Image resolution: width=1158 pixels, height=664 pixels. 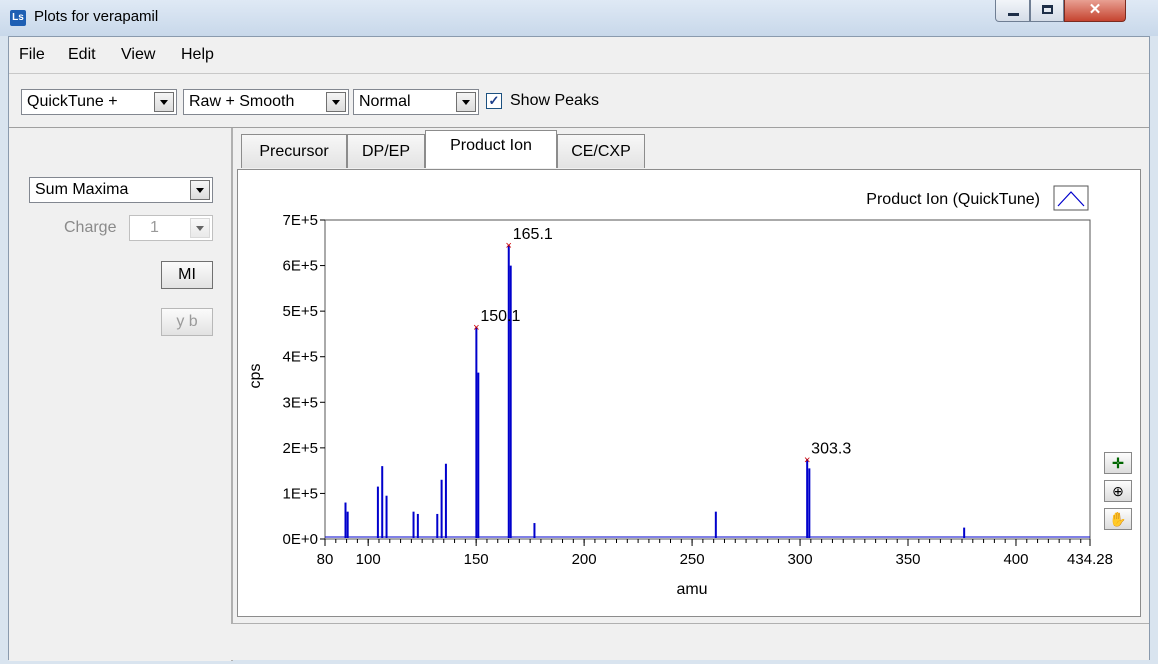 I want to click on close-button: ✕, so click(x=1095, y=11).